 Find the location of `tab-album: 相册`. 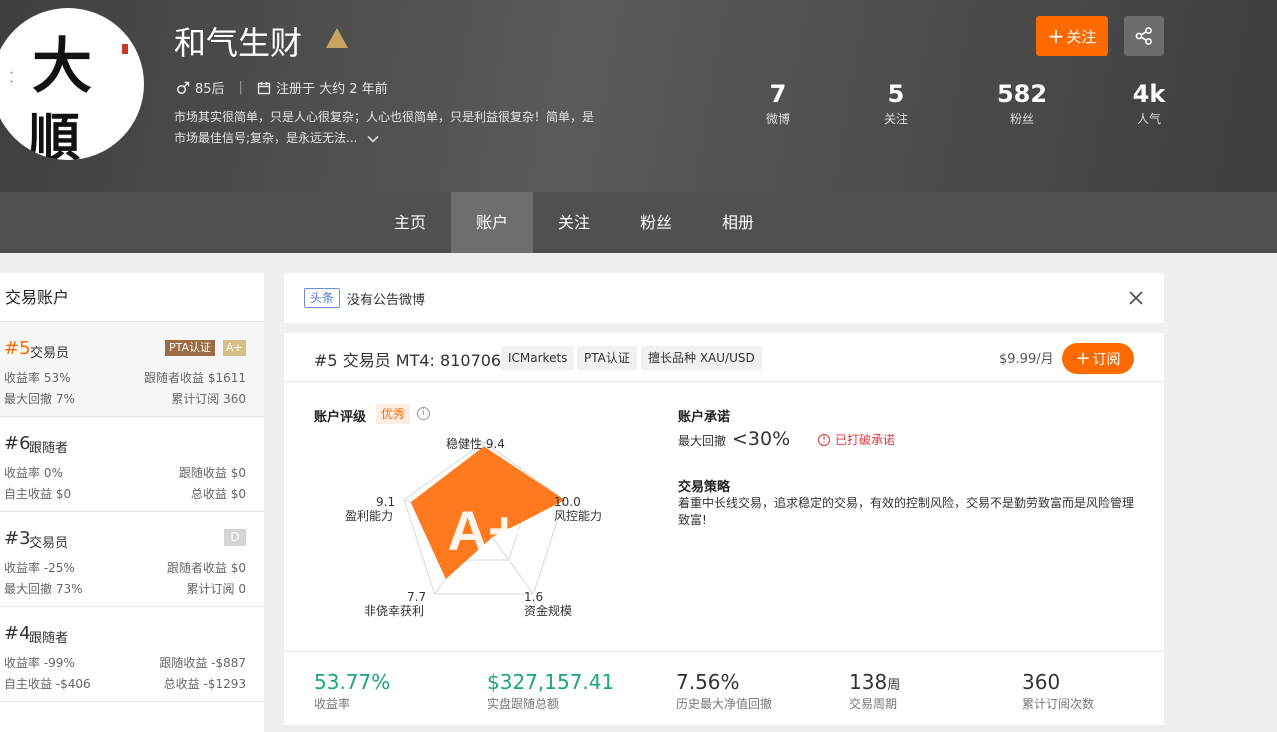

tab-album: 相册 is located at coordinates (738, 222).